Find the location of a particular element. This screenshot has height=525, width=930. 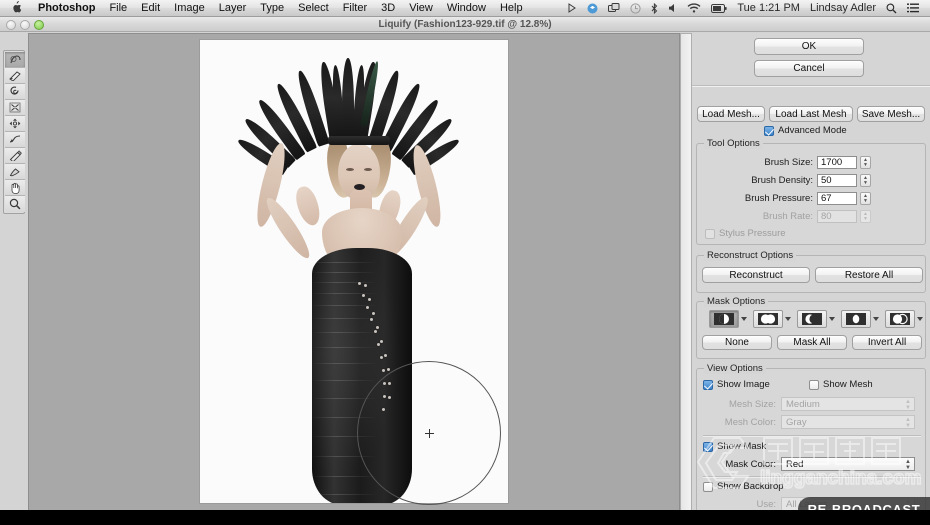

menu-item-window: Window is located at coordinates (466, 8).